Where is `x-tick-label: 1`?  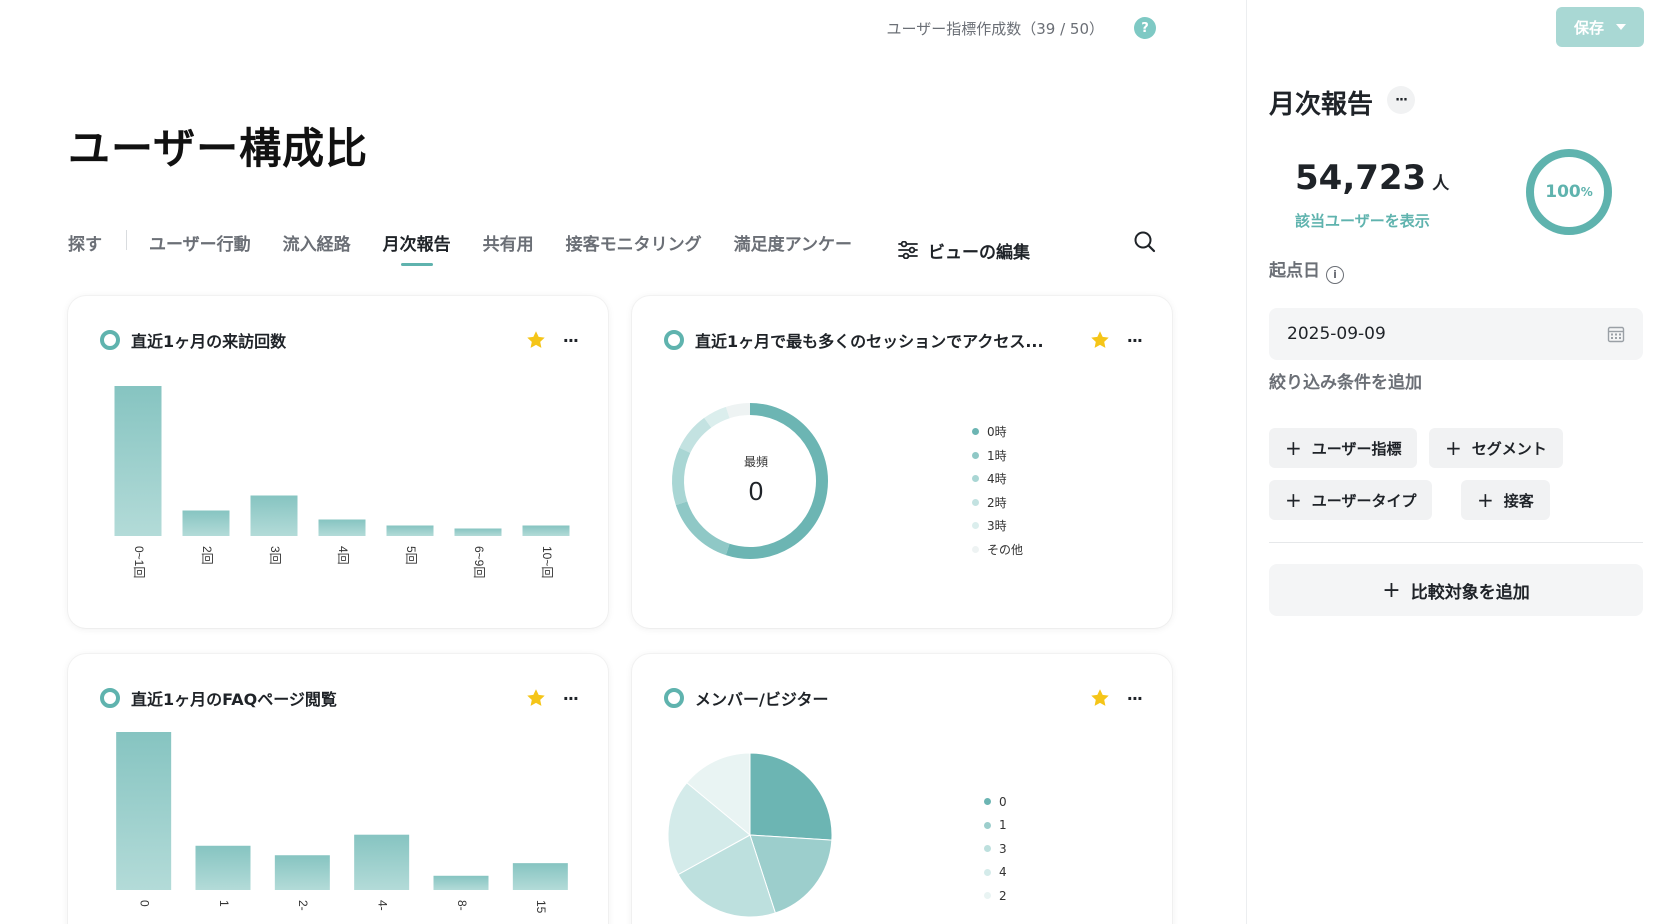 x-tick-label: 1 is located at coordinates (224, 903).